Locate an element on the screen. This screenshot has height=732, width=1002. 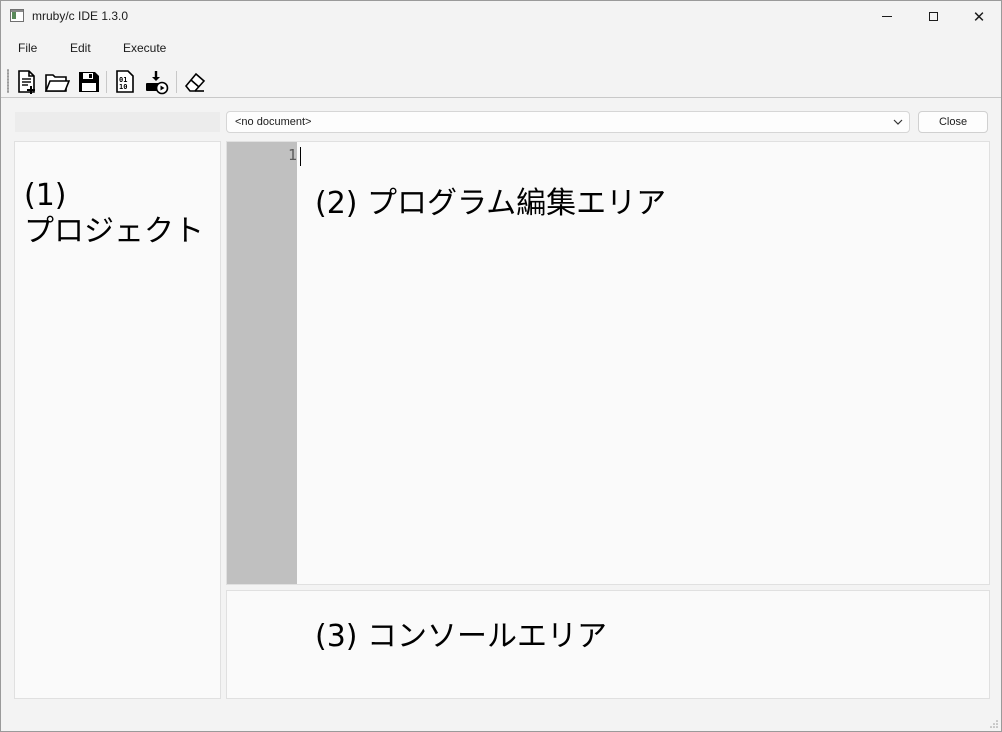
resize-grip-icon is located at coordinates (994, 724).